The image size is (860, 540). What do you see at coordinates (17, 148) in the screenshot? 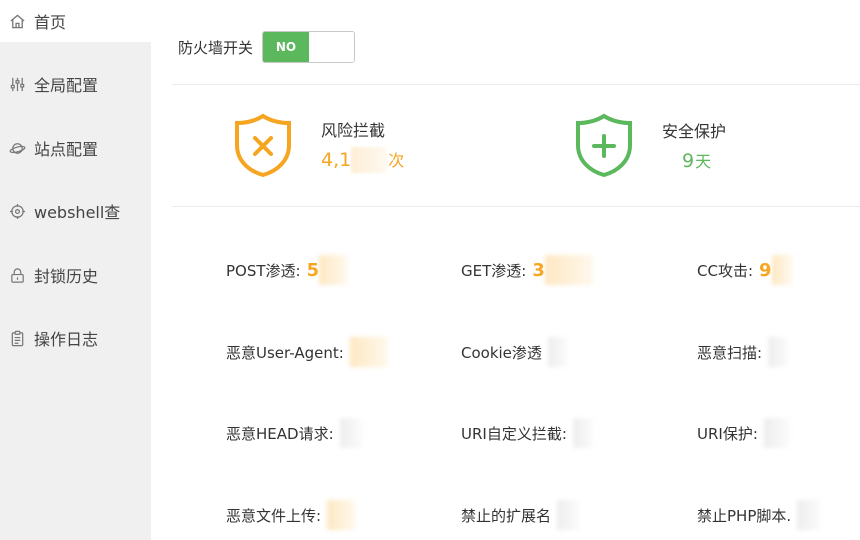
I see `planet-icon` at bounding box center [17, 148].